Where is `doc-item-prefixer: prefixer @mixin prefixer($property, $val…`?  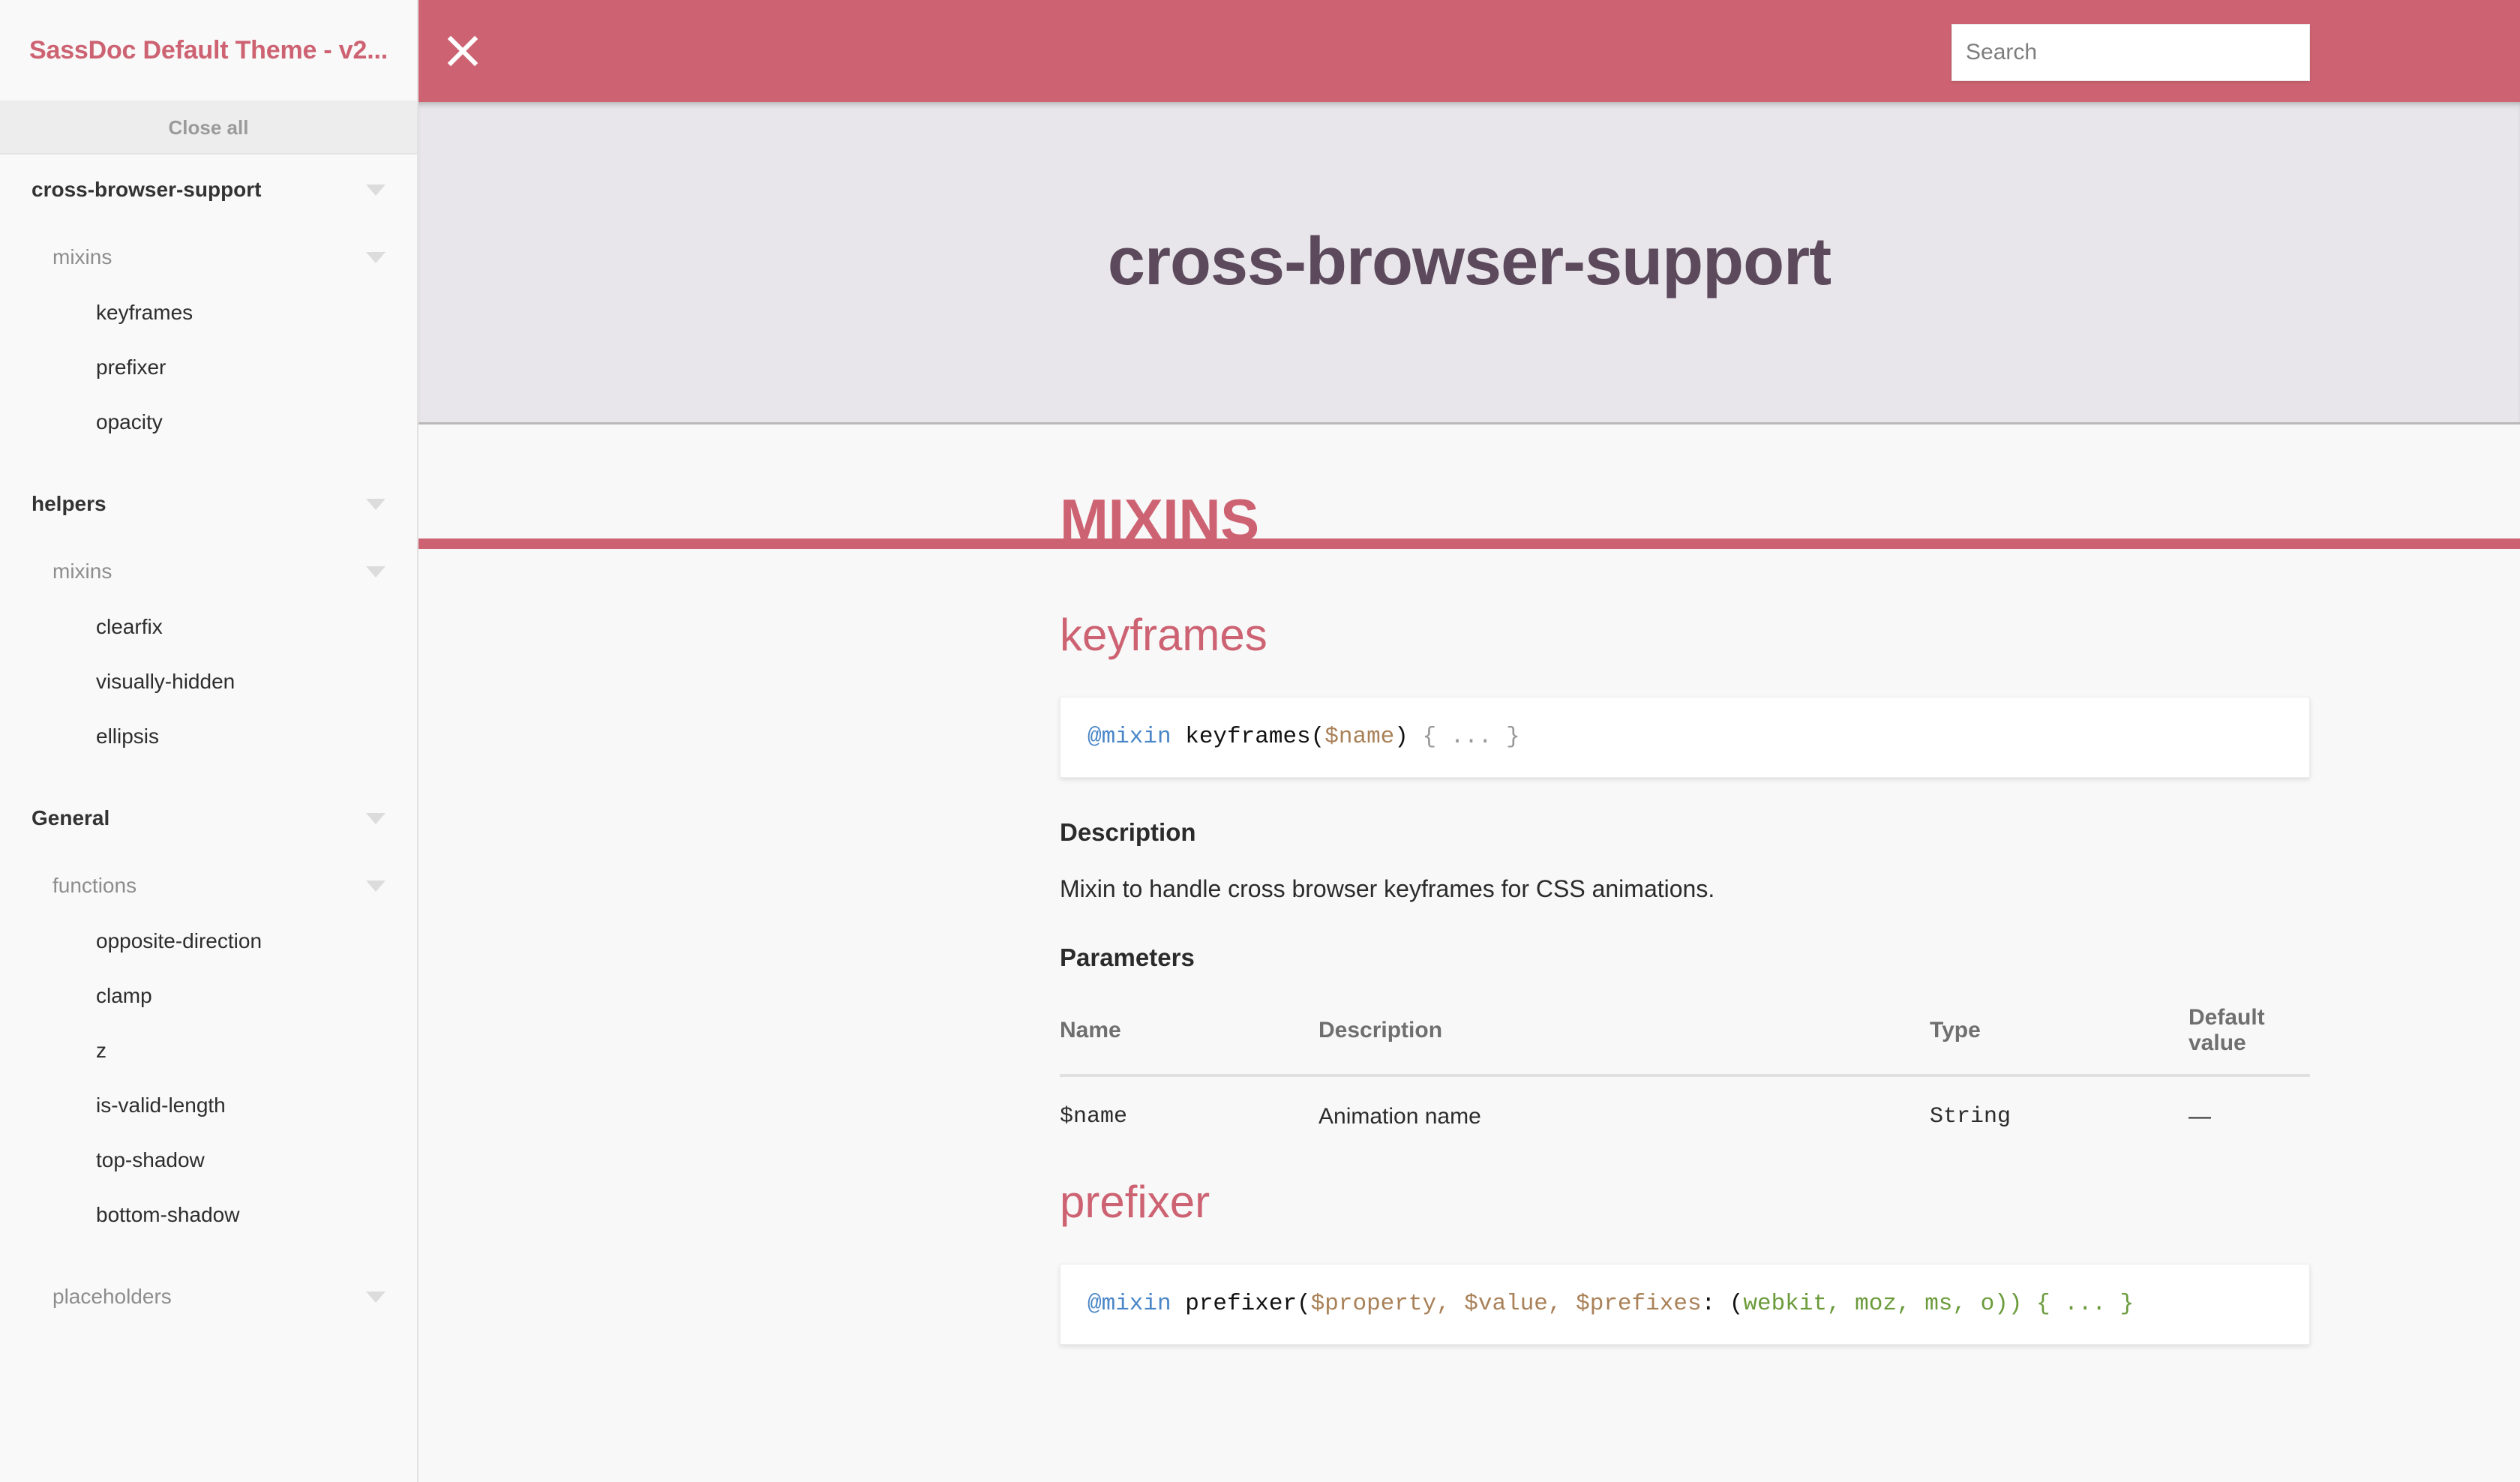 doc-item-prefixer: prefixer @mixin prefixer($property, $val… is located at coordinates (1469, 1260).